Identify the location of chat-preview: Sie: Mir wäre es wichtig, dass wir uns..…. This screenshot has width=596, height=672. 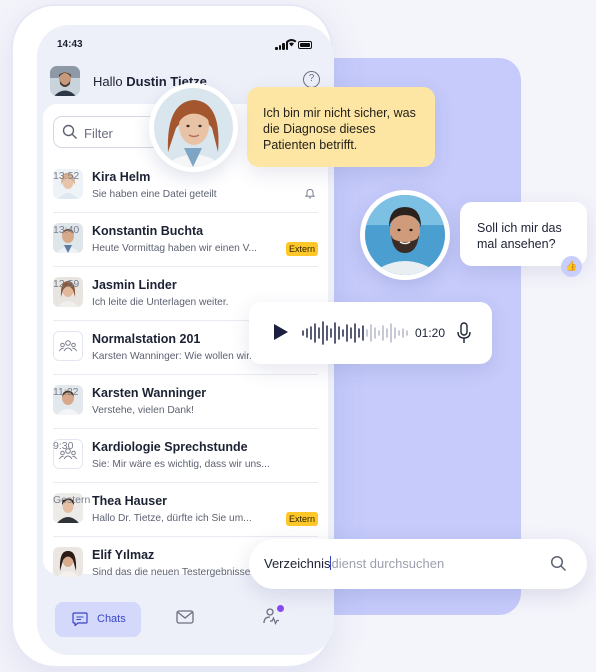
(181, 464).